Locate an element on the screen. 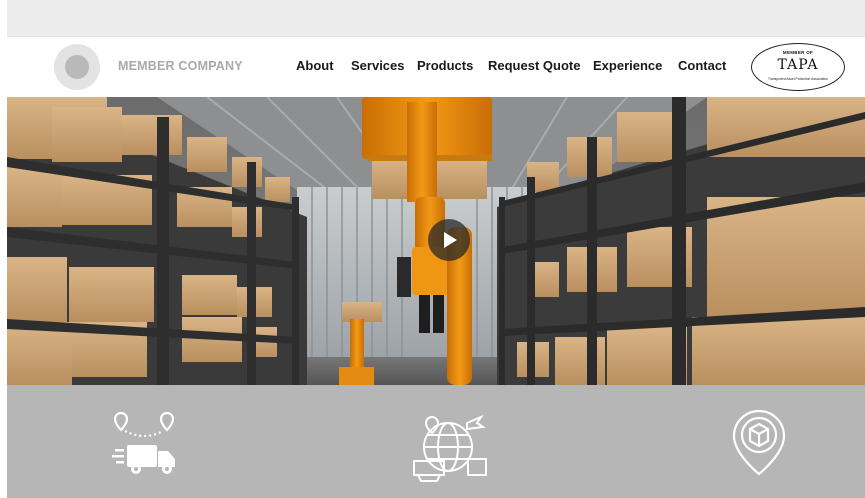 The width and height of the screenshot is (865, 498). nav-request-quote: Request Quote is located at coordinates (534, 65).